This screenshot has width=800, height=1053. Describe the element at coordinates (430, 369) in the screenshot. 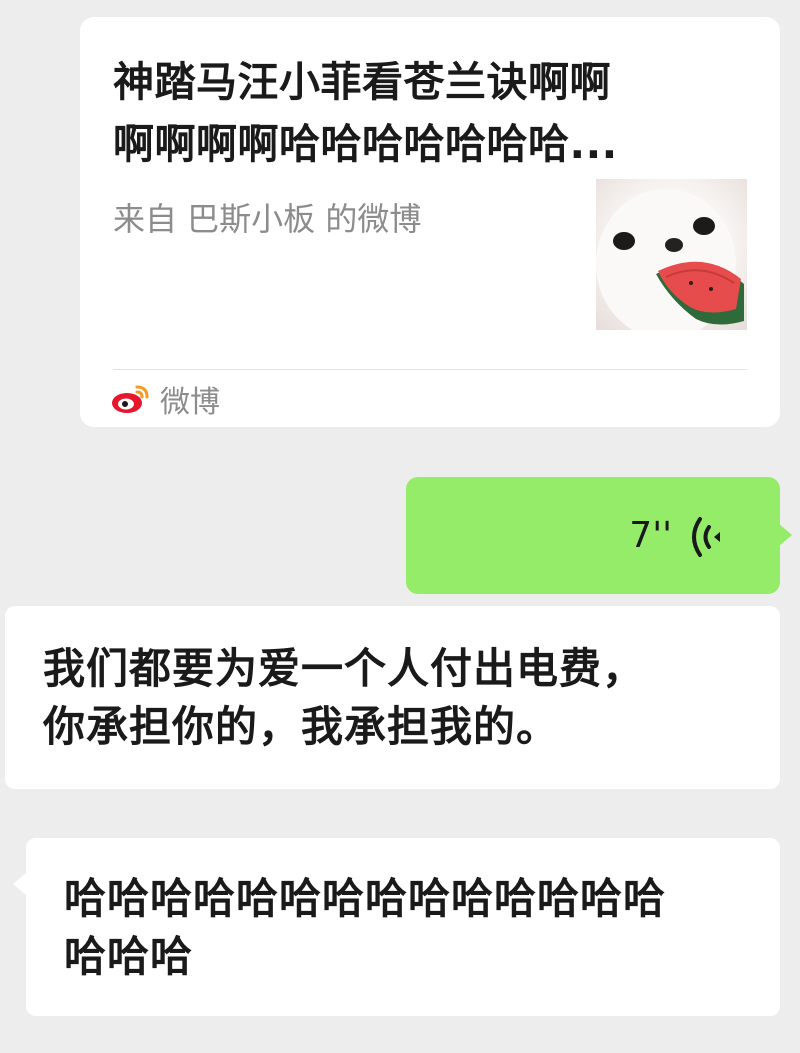

I see `share-card-divider` at that location.